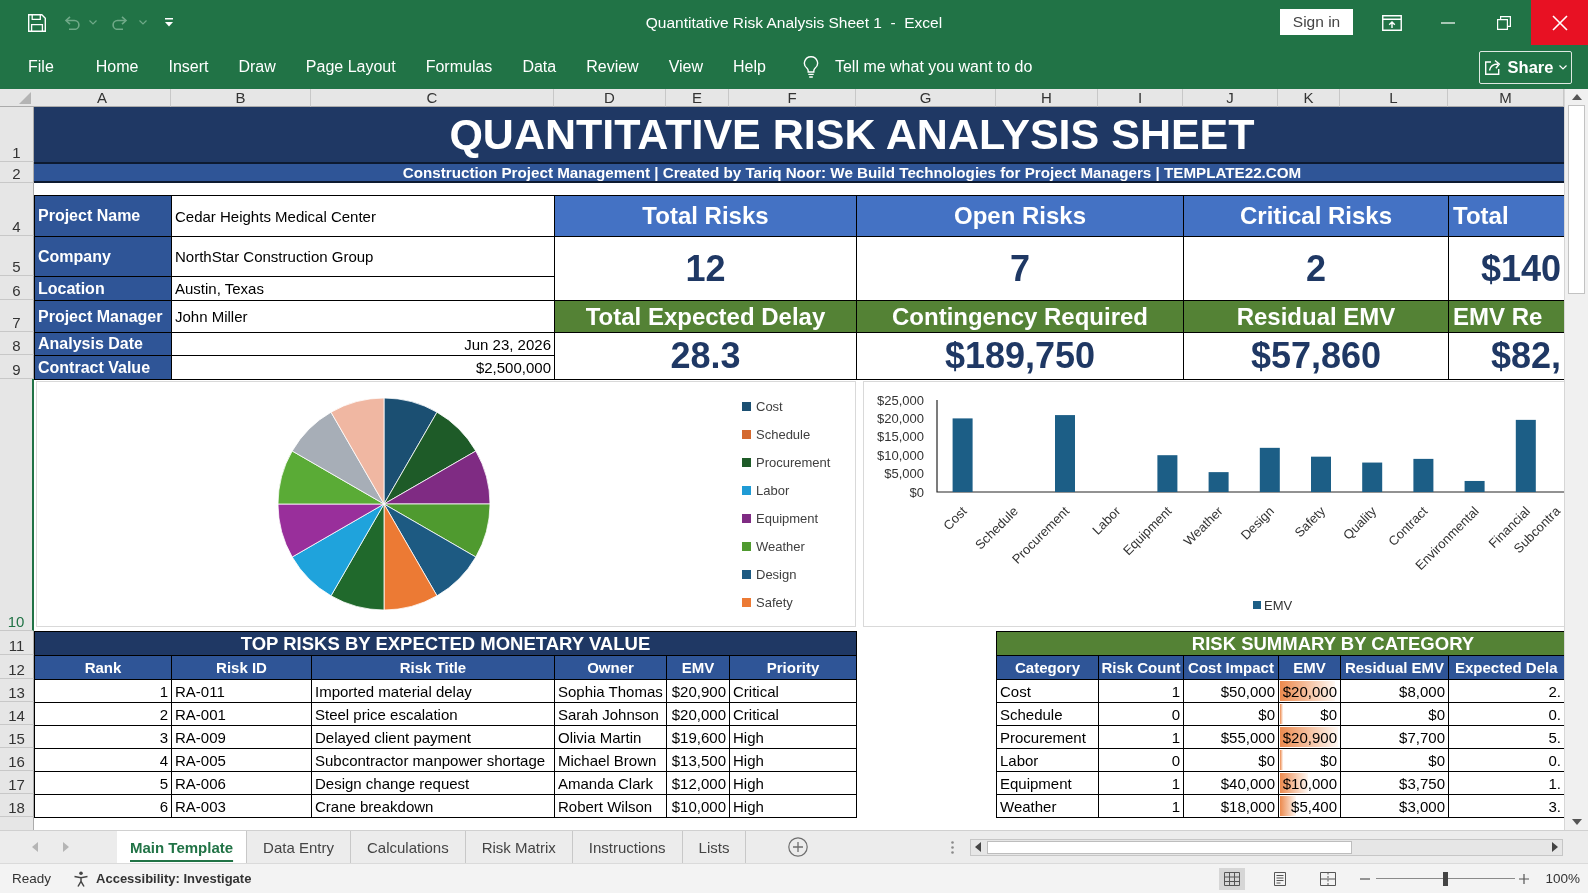 This screenshot has width=1588, height=893. What do you see at coordinates (32, 878) in the screenshot?
I see `status-text: Ready` at bounding box center [32, 878].